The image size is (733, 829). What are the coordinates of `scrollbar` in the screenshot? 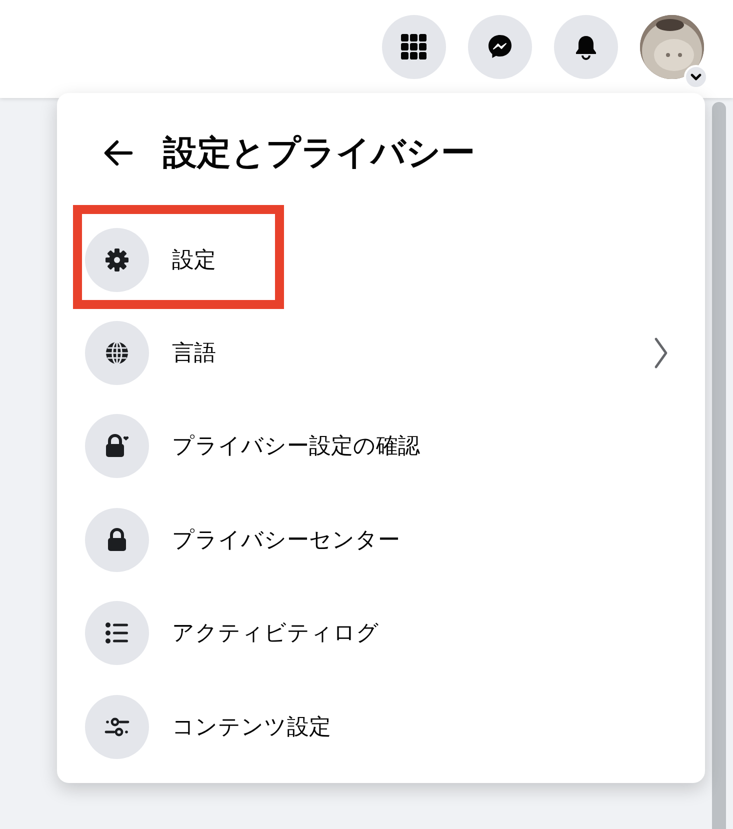 It's located at (719, 465).